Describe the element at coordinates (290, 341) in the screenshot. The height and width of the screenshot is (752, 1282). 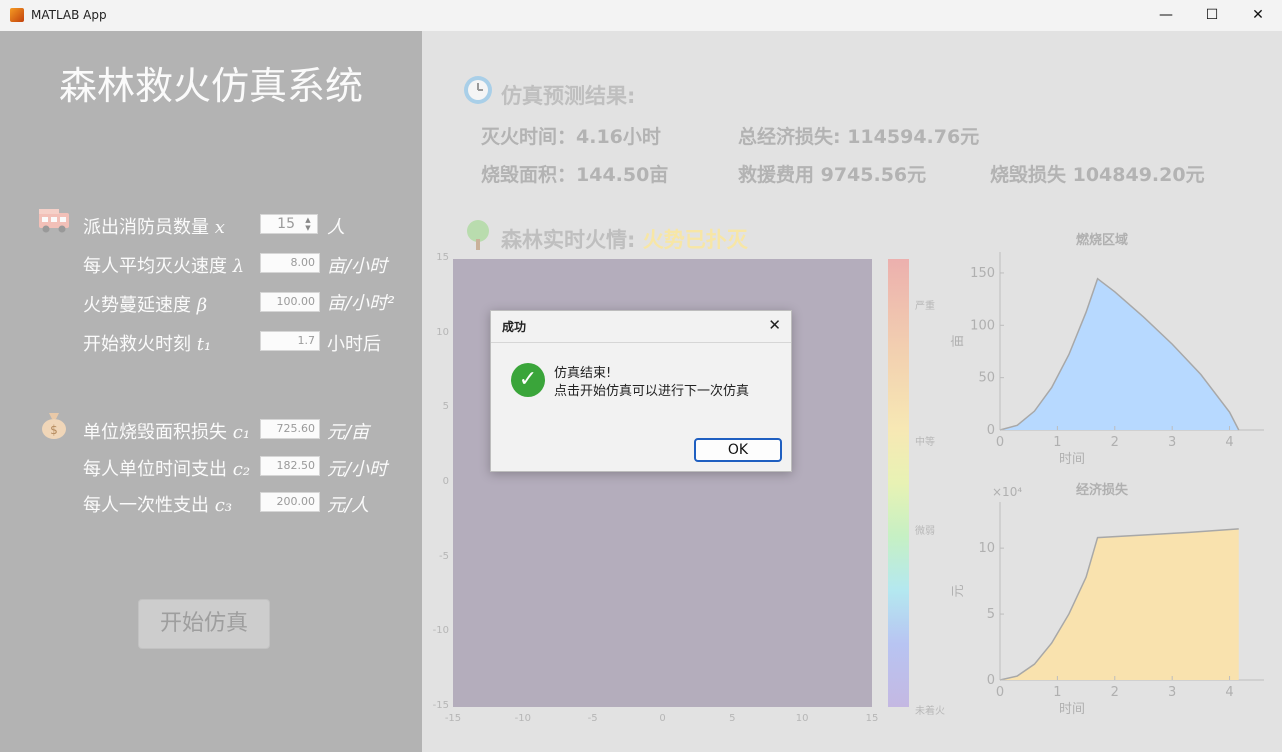
I see `start-time-field: 1.7` at that location.